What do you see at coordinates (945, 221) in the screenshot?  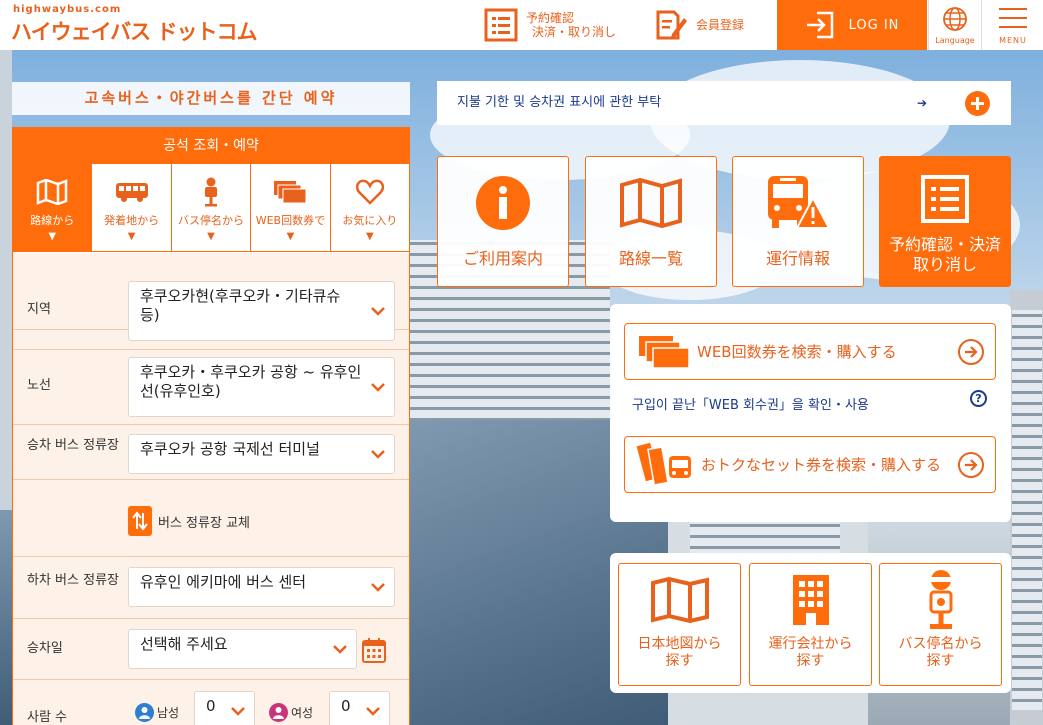 I see `reservation-check-tile: 予約確認・決済 取り消し` at bounding box center [945, 221].